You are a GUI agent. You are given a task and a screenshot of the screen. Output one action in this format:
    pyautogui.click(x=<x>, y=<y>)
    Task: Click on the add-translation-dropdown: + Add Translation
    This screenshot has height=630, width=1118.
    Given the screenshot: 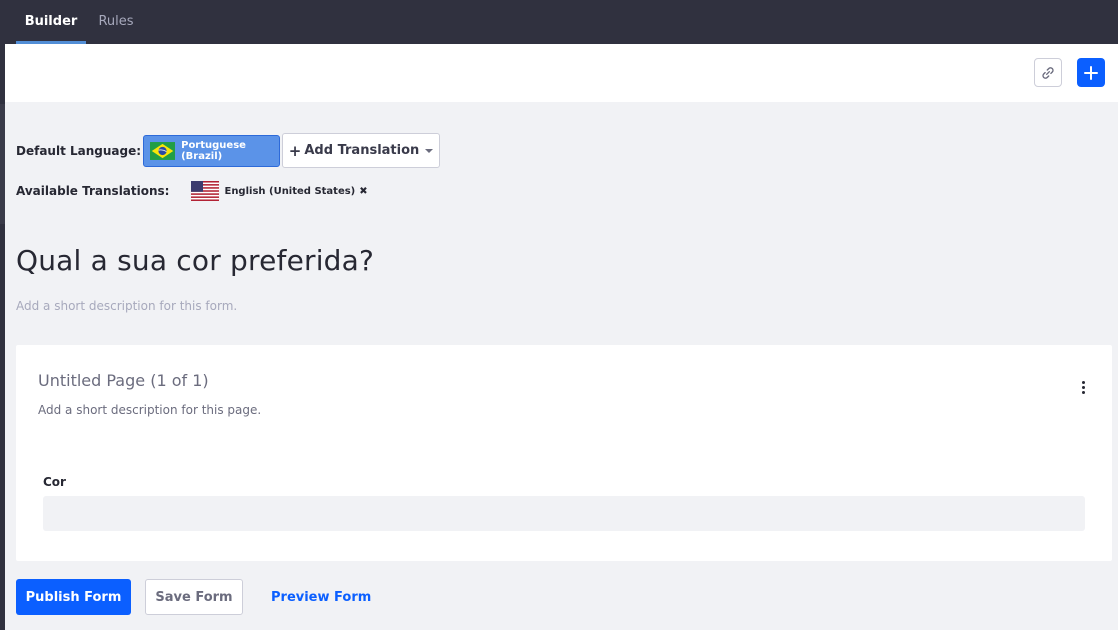 What is the action you would take?
    pyautogui.click(x=361, y=150)
    